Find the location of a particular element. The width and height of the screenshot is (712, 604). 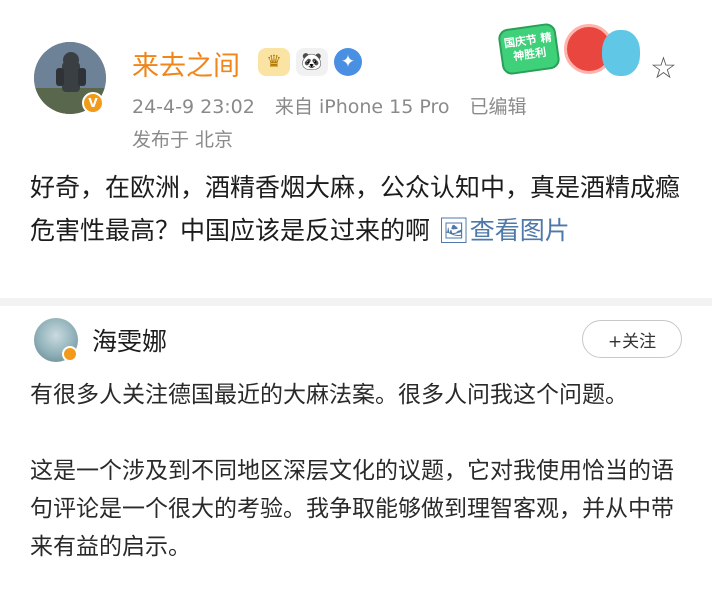

blue-badge-icon: ✦ is located at coordinates (348, 62).